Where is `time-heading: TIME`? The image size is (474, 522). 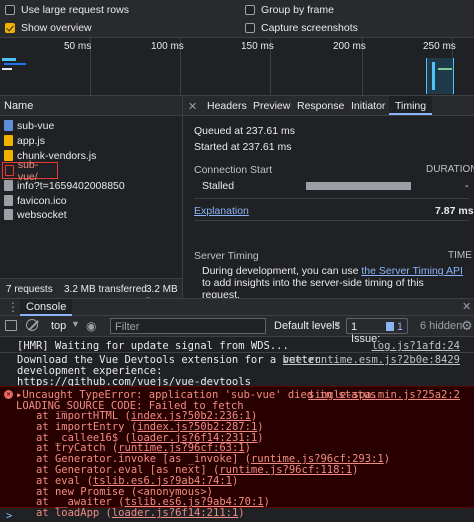 time-heading: TIME is located at coordinates (460, 255).